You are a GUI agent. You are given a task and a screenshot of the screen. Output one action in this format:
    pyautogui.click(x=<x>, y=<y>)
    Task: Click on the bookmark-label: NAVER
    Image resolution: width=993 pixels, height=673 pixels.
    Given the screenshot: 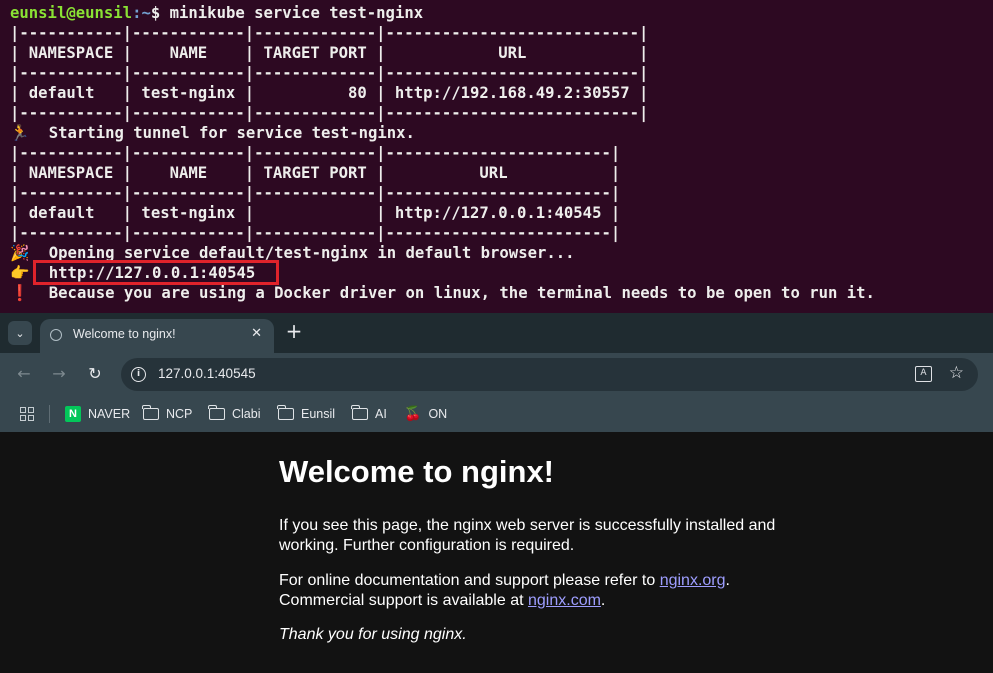 What is the action you would take?
    pyautogui.click(x=109, y=414)
    